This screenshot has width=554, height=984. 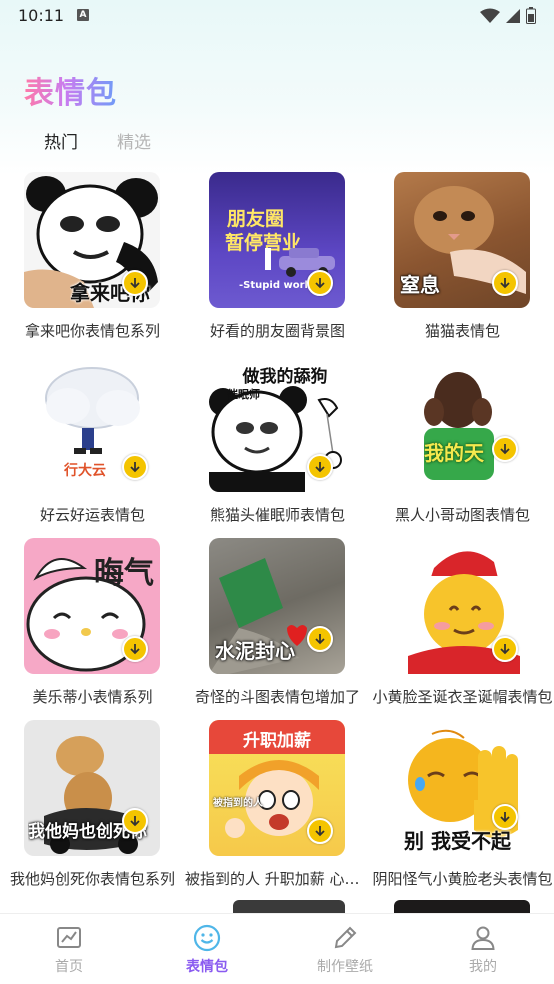 What do you see at coordinates (513, 15) in the screenshot?
I see `signal-icon` at bounding box center [513, 15].